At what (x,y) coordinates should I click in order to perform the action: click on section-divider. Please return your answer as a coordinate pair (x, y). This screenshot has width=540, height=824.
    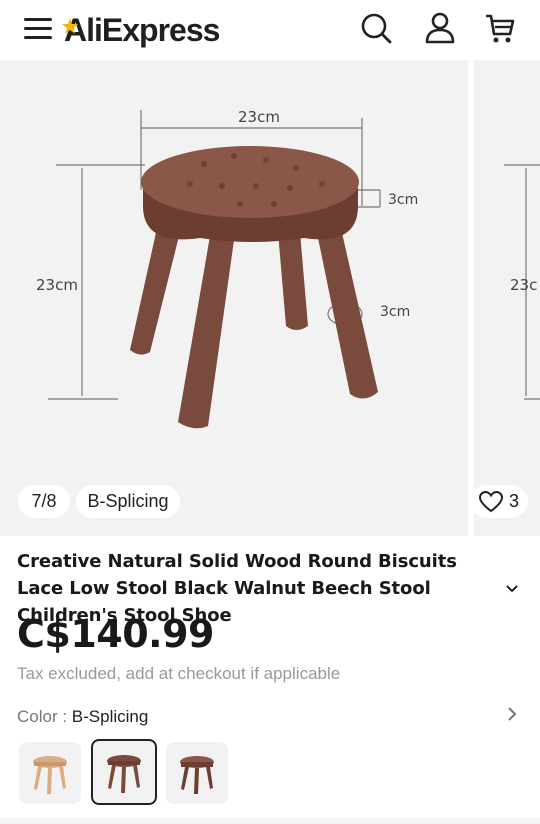
    Looking at the image, I should click on (270, 821).